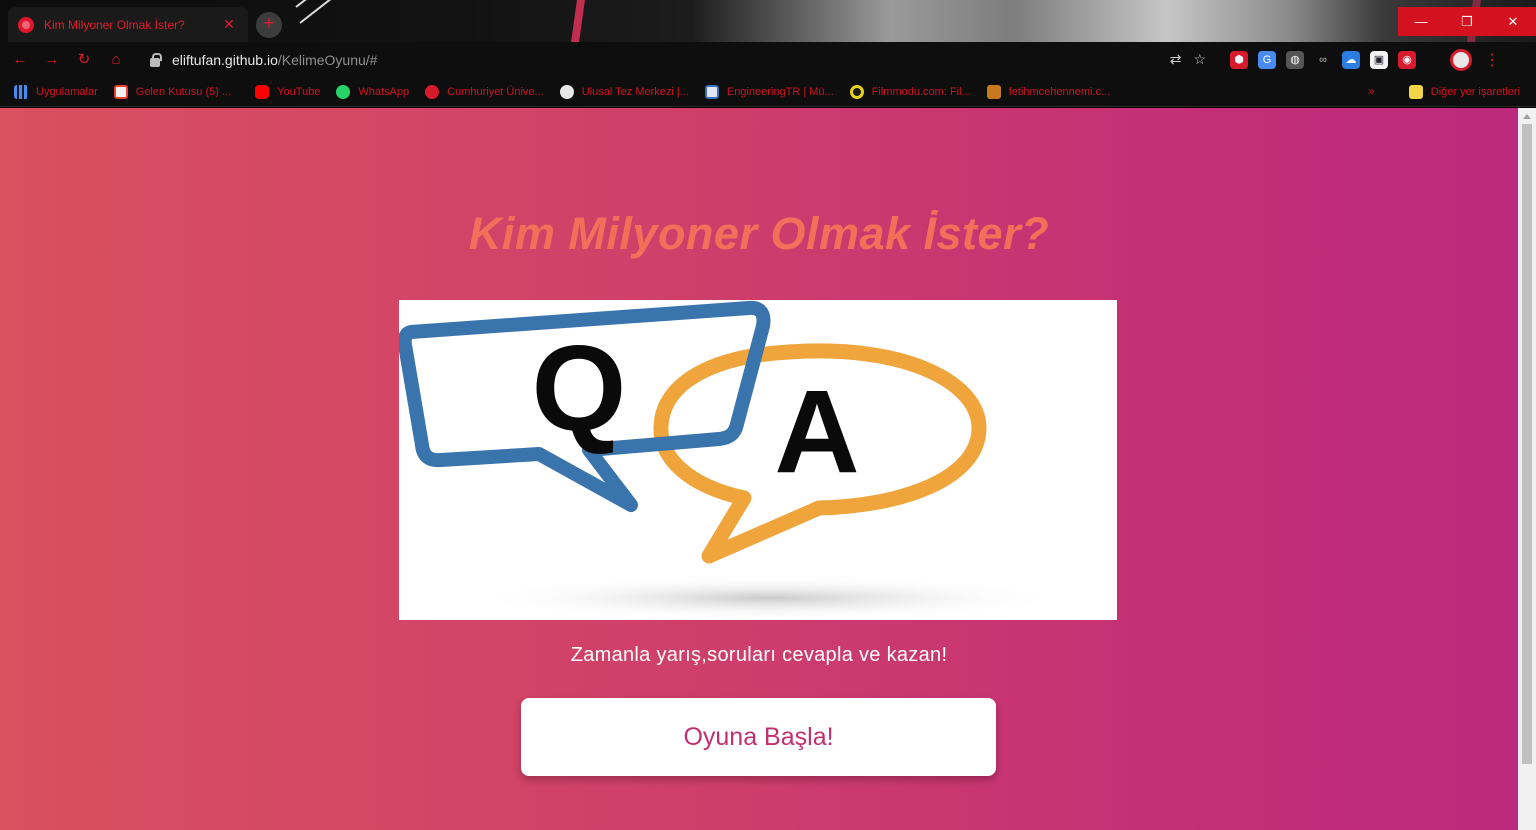 The height and width of the screenshot is (830, 1536). Describe the element at coordinates (768, 21) in the screenshot. I see `tab-strip: Kim Milyoner Olmak İster? ✕ + — ❐ ✕` at that location.